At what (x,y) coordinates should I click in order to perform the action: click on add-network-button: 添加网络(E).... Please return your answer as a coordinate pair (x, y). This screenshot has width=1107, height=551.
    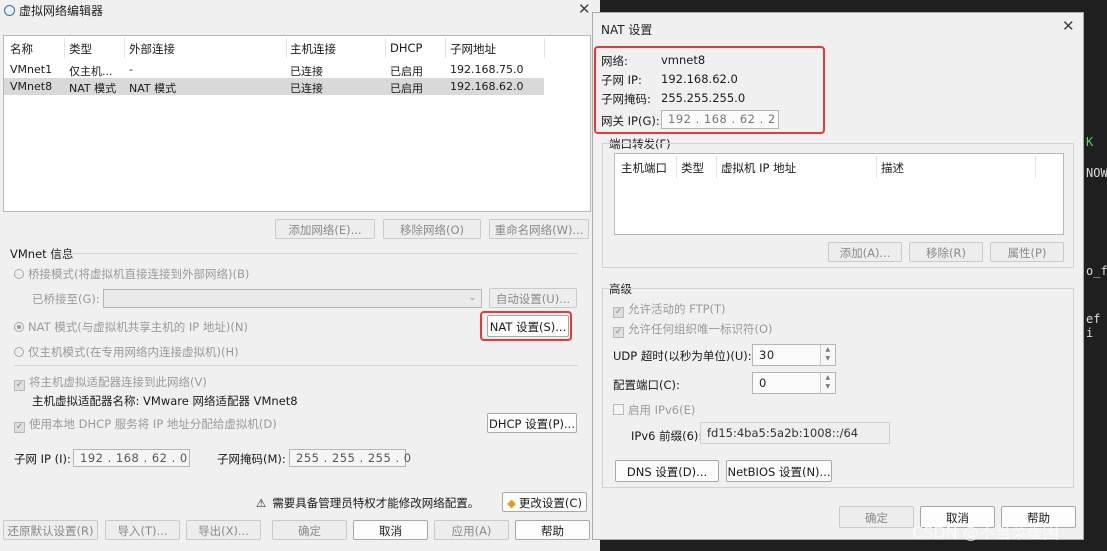
    Looking at the image, I should click on (325, 229).